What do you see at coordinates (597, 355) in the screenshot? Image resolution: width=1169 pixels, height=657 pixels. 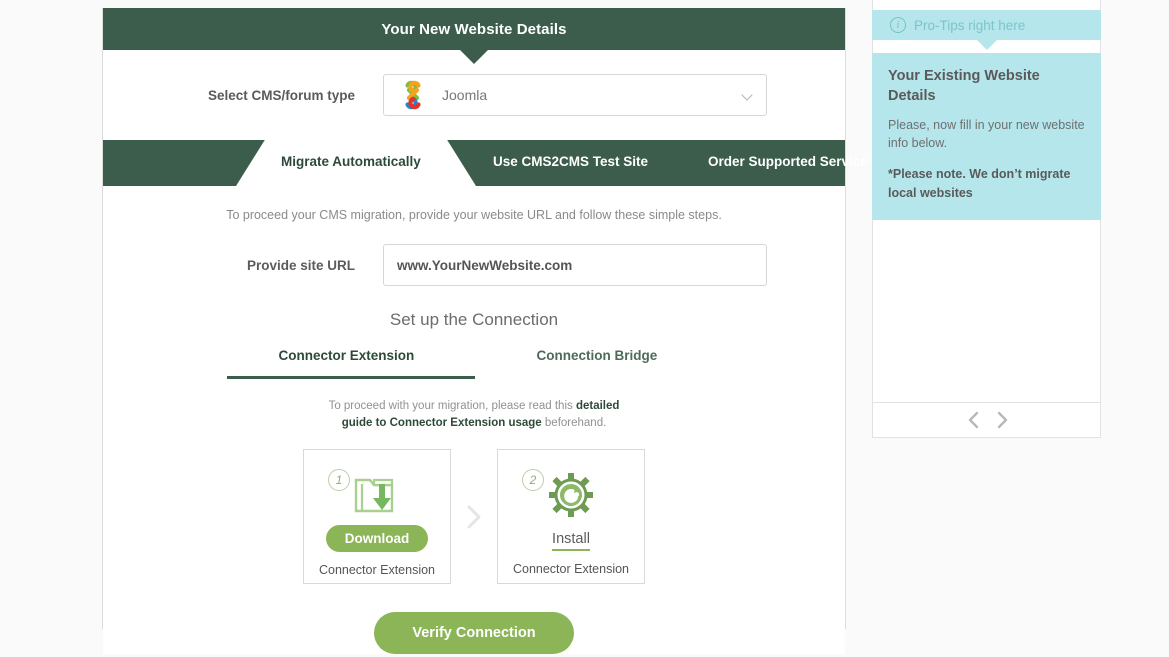 I see `subtab-connection-bridge: Connection Bridge` at bounding box center [597, 355].